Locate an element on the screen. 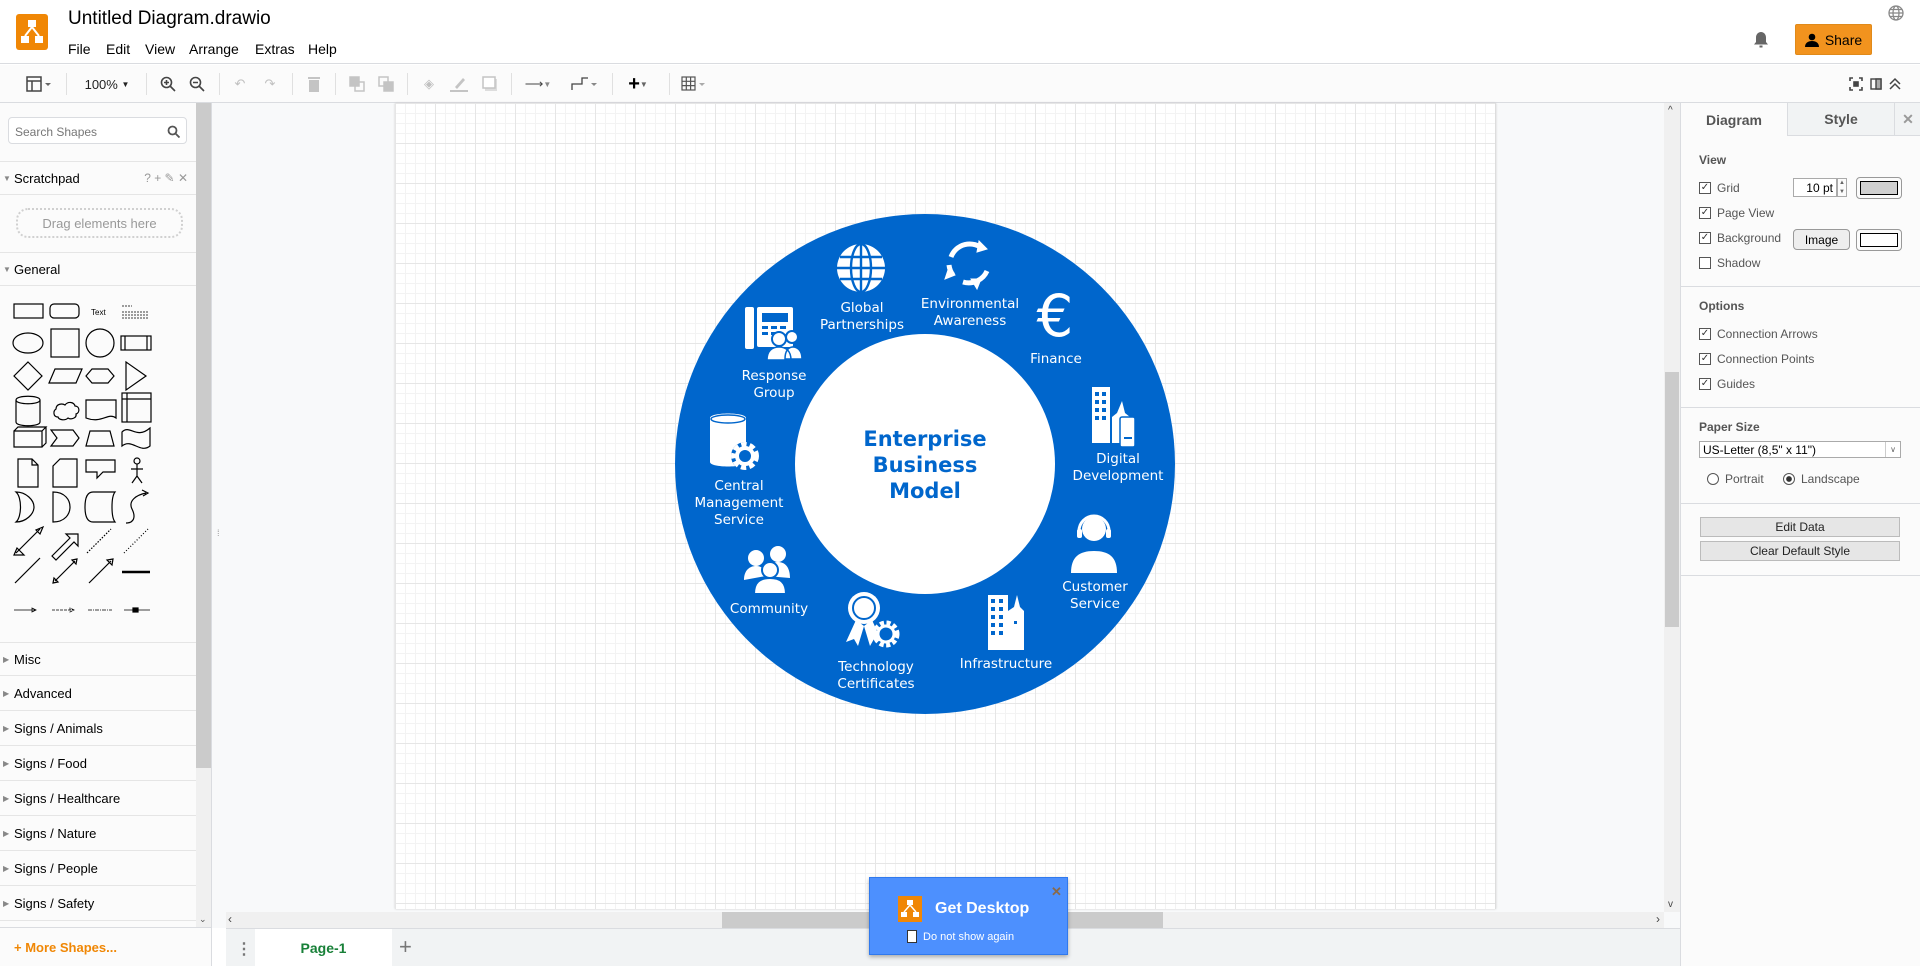 The image size is (1920, 967). to-front-icon is located at coordinates (357, 84).